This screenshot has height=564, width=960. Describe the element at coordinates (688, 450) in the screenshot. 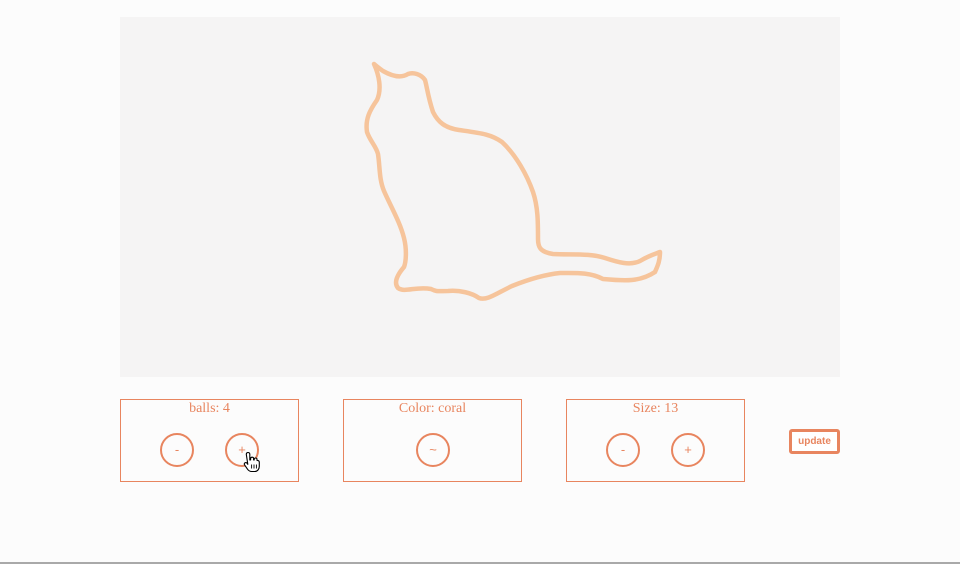

I see `increase-size-button: +` at that location.